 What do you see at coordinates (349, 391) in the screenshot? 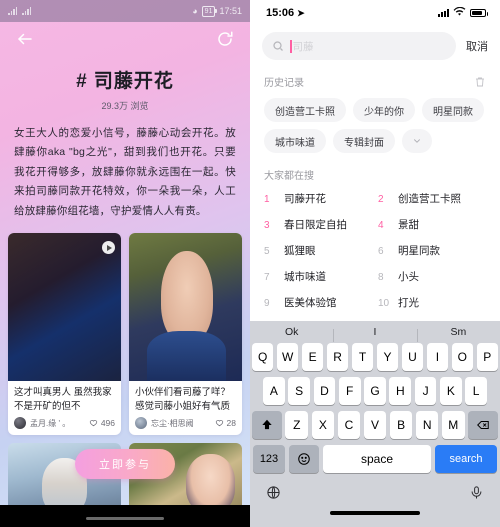
I see `key-f: F` at bounding box center [349, 391].